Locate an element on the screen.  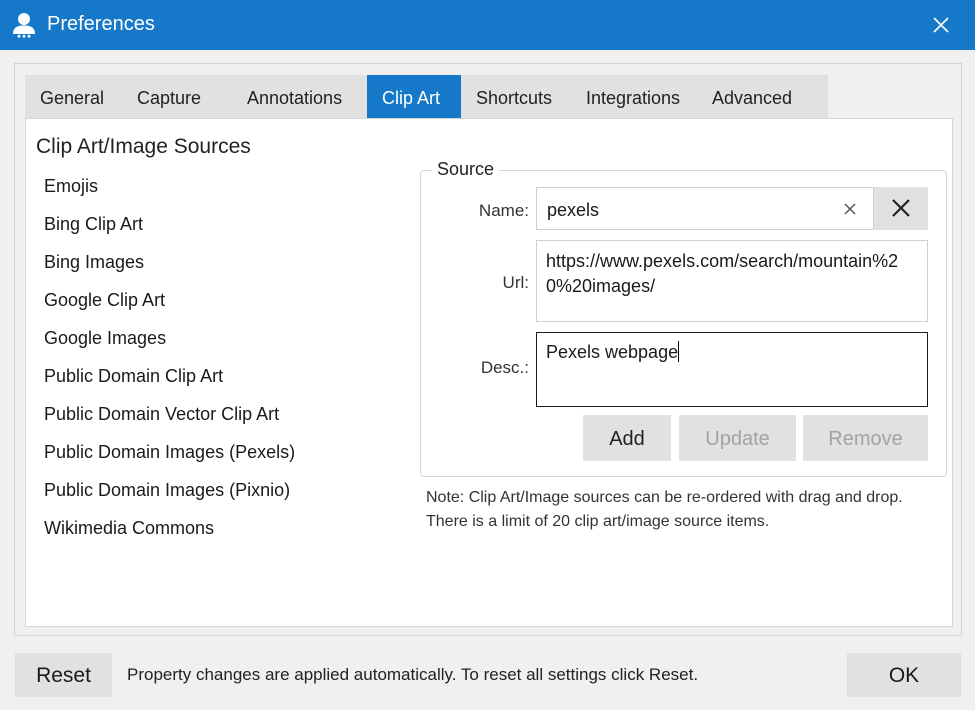
source-item-wikimedia-commons: Wikimedia Commons is located at coordinates (224, 532).